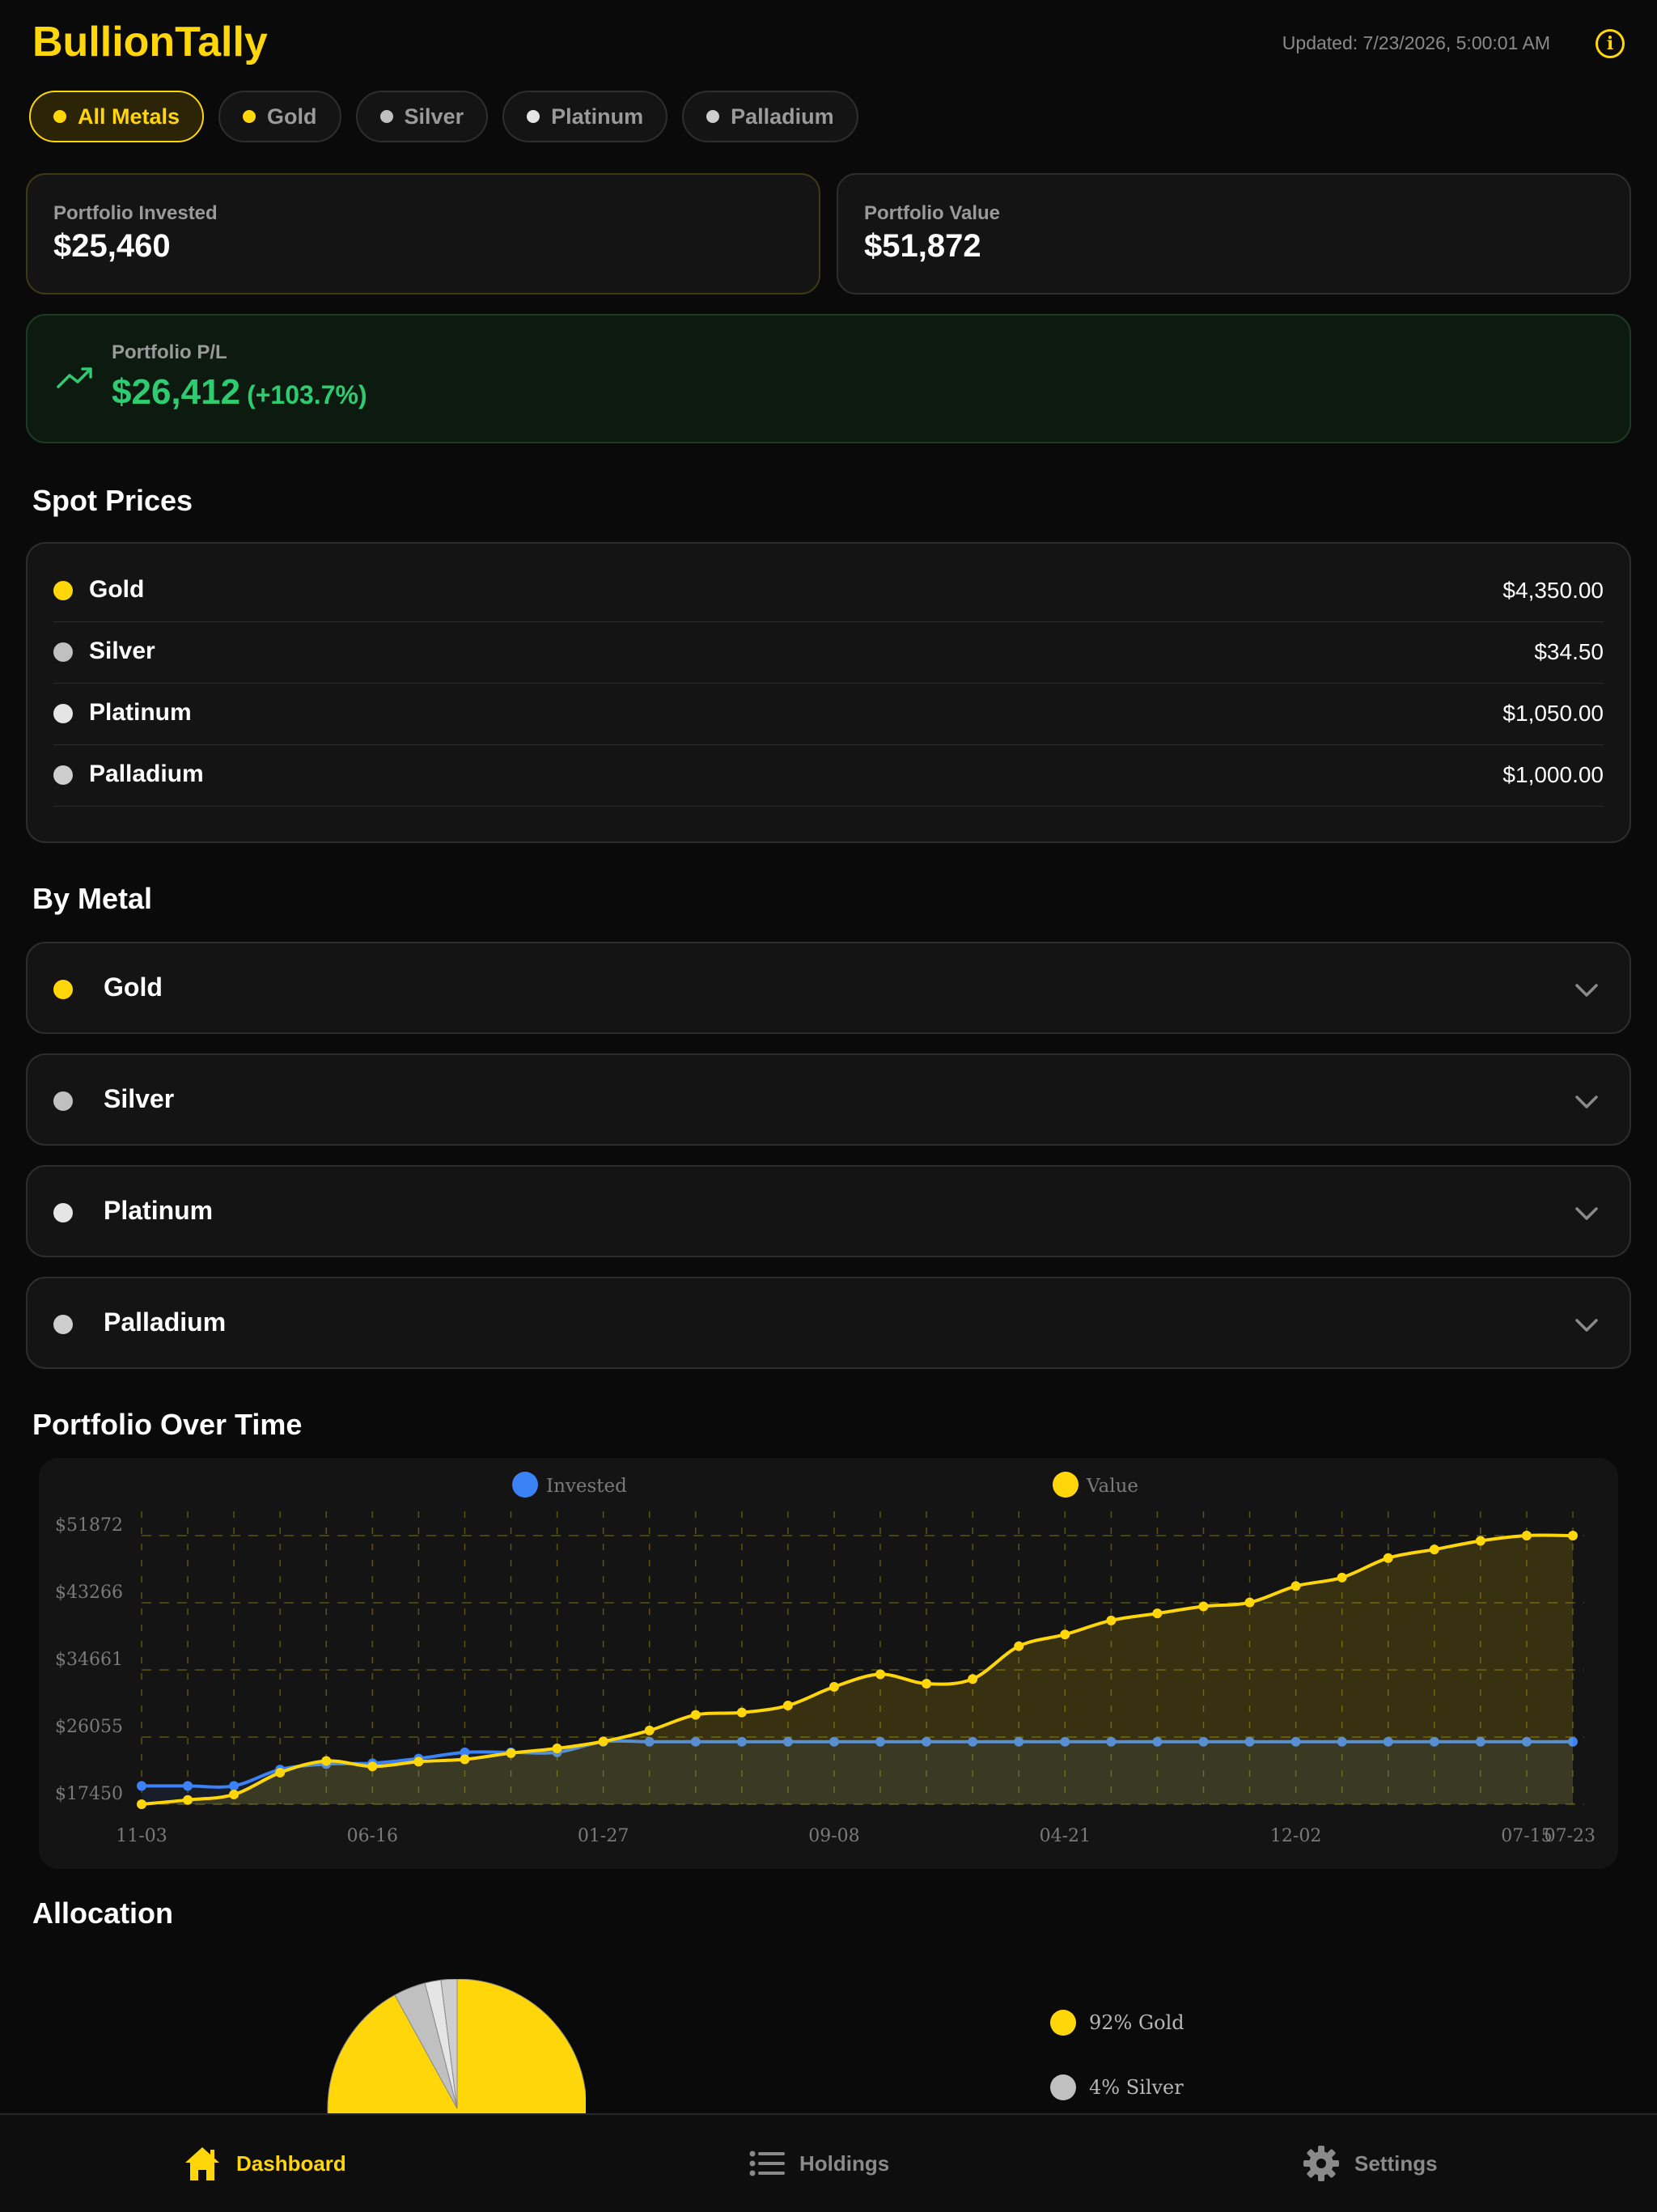  I want to click on invested-label: Portfolio Invested, so click(135, 213).